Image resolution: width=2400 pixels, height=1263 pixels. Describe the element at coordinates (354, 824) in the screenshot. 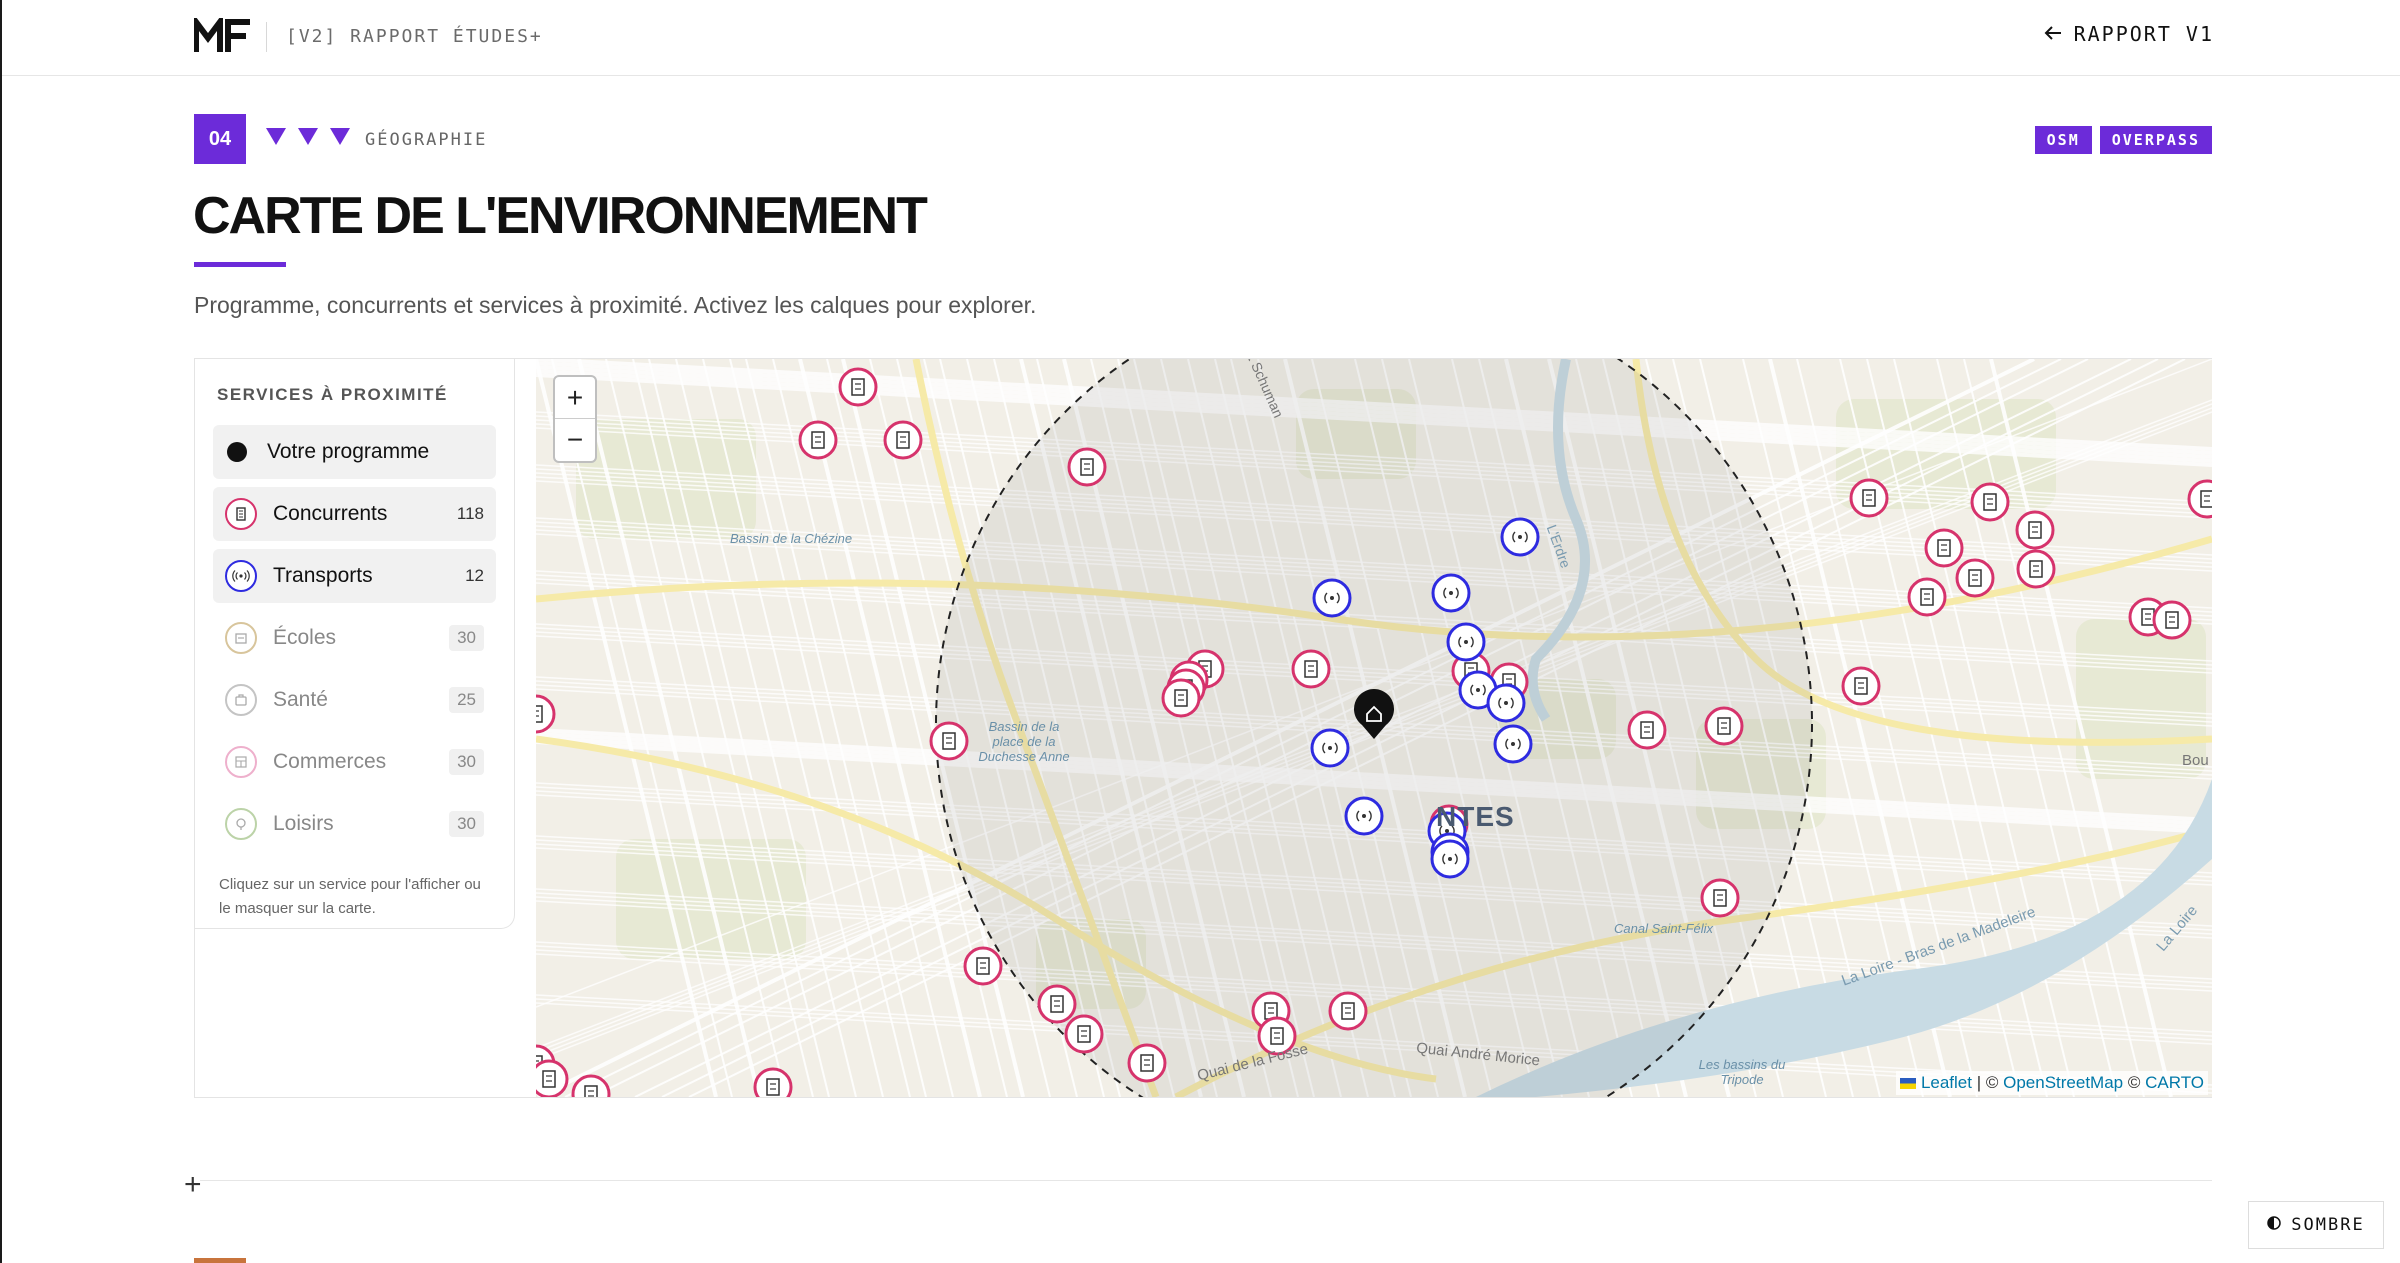

I see `layer-loisirs: Loisirs 30` at that location.